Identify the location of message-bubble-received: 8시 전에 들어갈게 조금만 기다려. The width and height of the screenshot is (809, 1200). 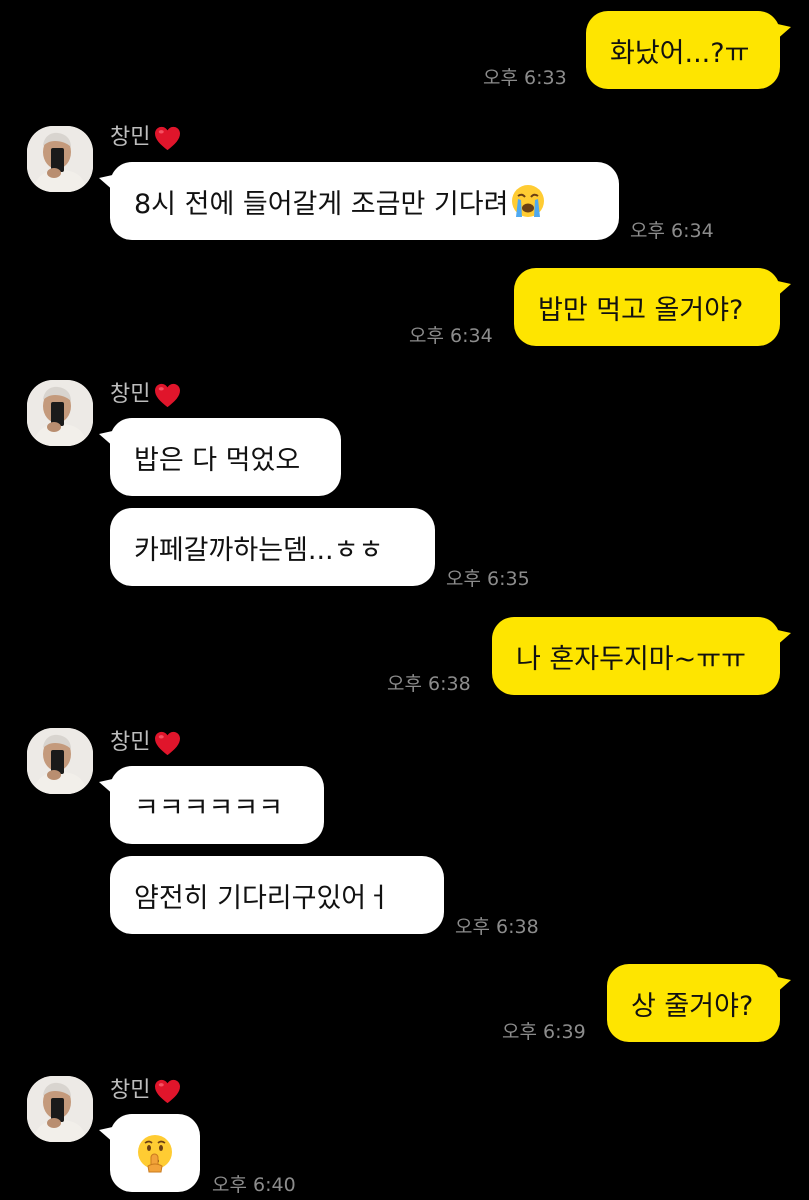
(364, 201).